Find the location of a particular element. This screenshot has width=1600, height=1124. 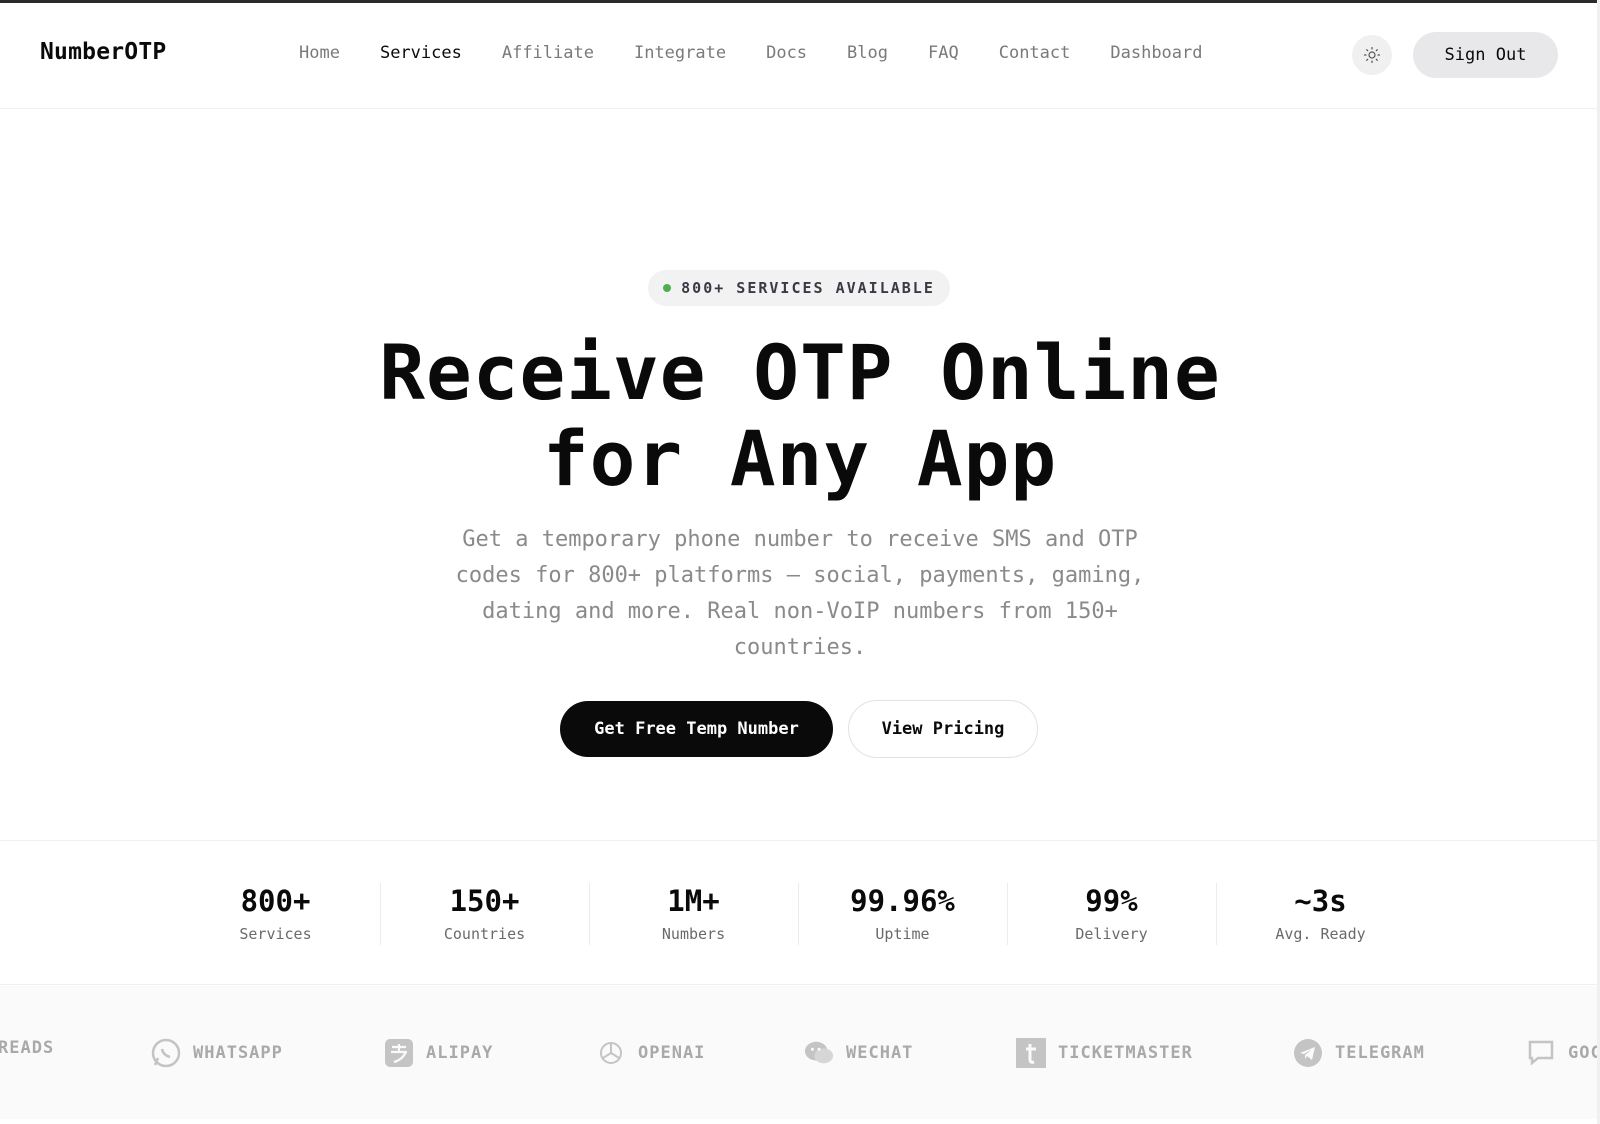

brand-telegram: TELEGRAM is located at coordinates (1359, 1053).